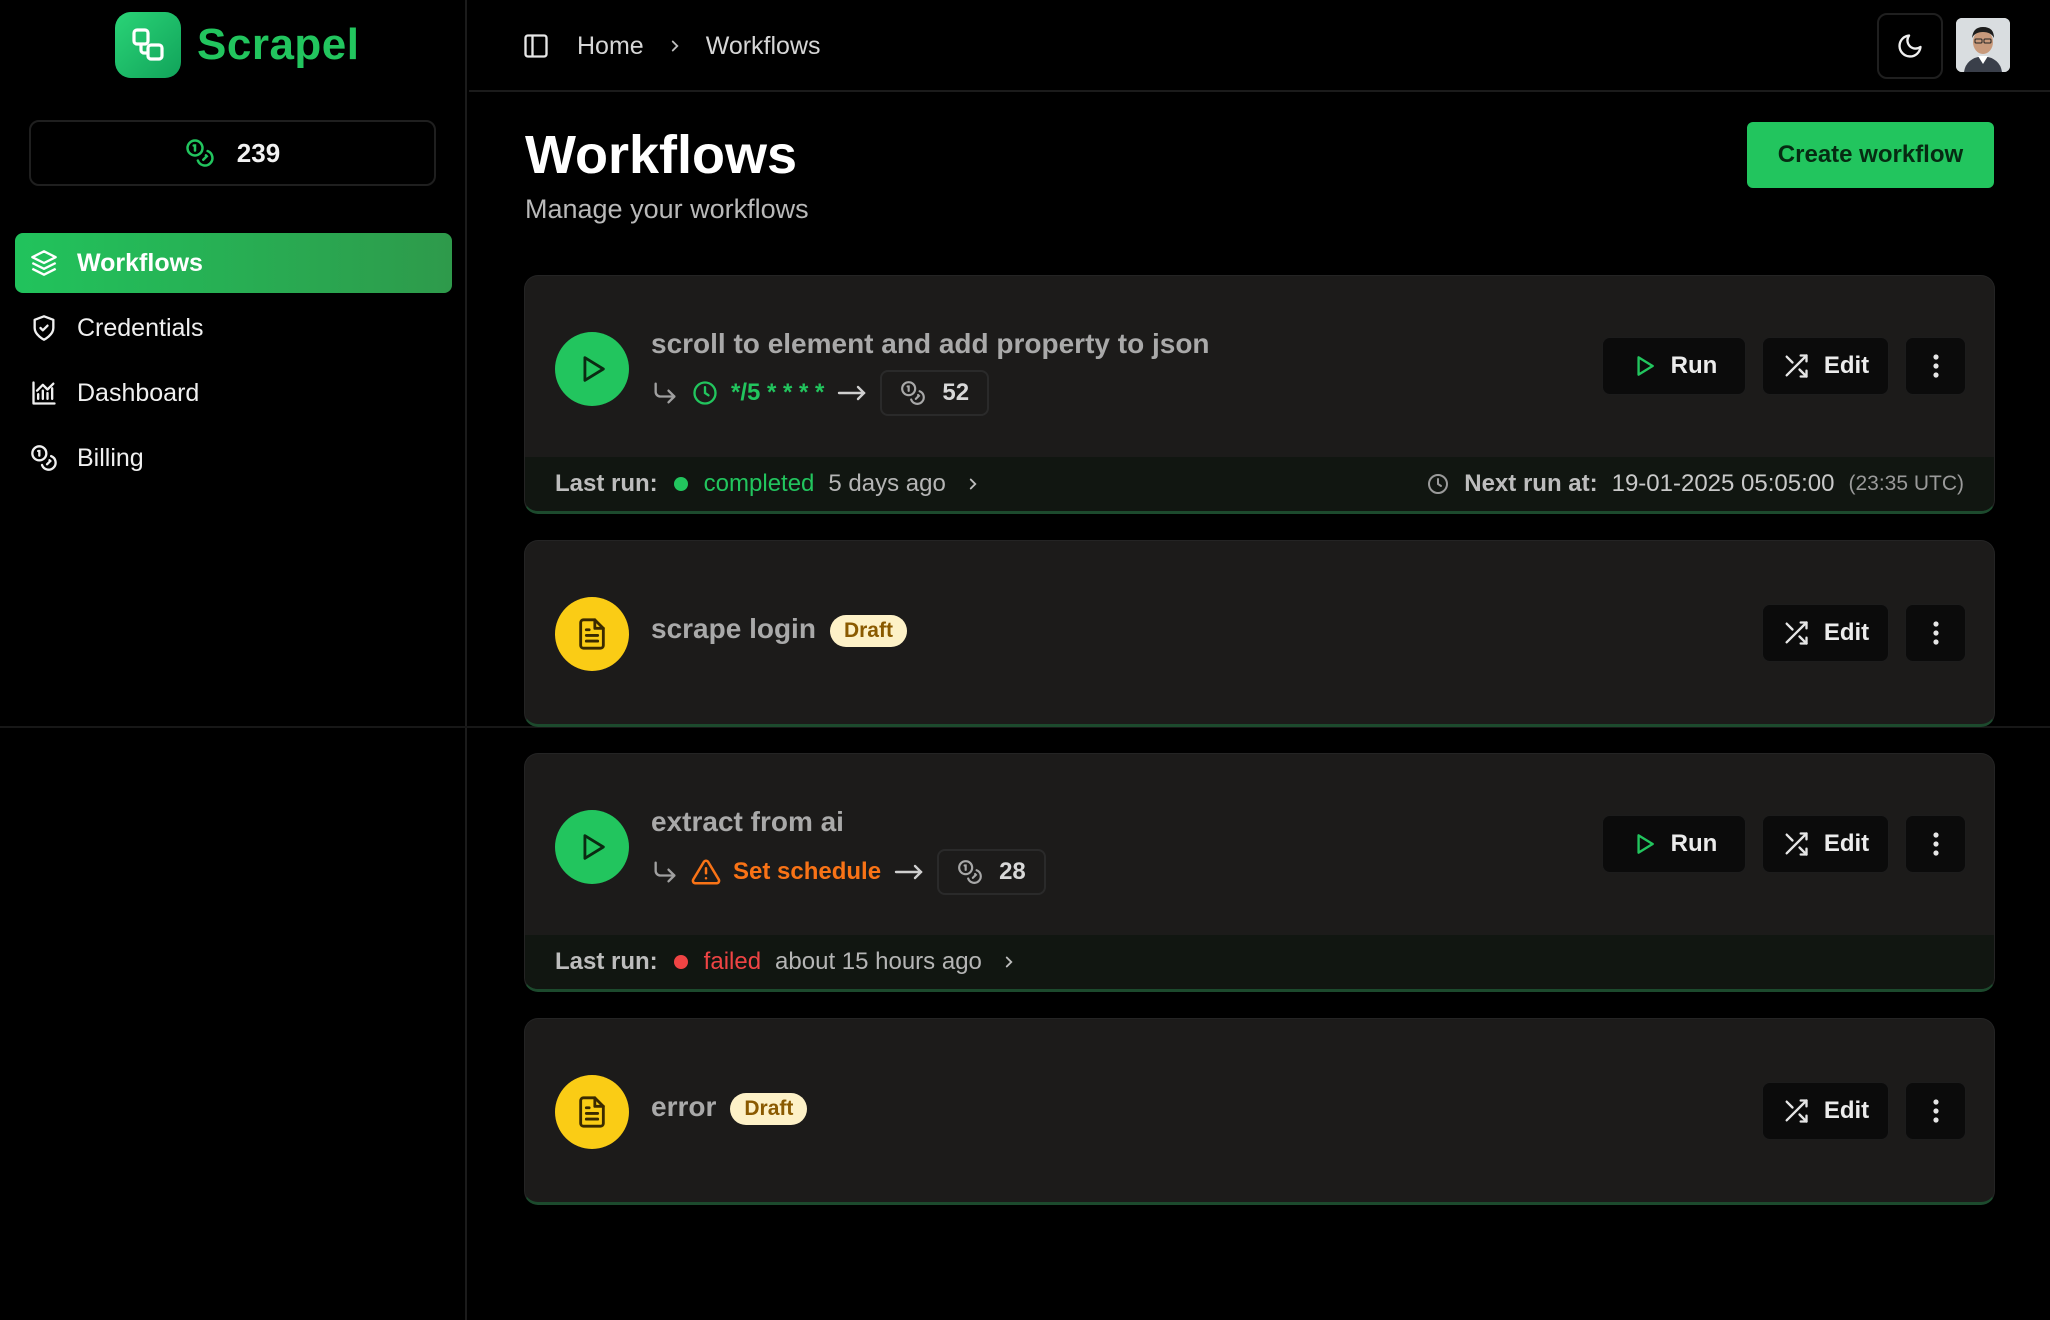  Describe the element at coordinates (233, 328) in the screenshot. I see `sidebar-item-credentials: Credentials` at that location.